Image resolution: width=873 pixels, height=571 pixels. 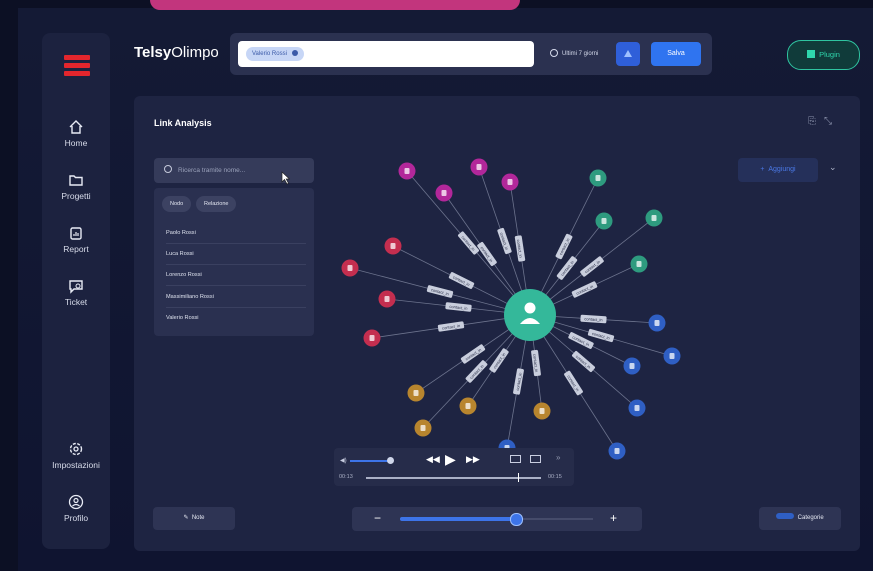 I want to click on zoom-fill, so click(x=458, y=519).